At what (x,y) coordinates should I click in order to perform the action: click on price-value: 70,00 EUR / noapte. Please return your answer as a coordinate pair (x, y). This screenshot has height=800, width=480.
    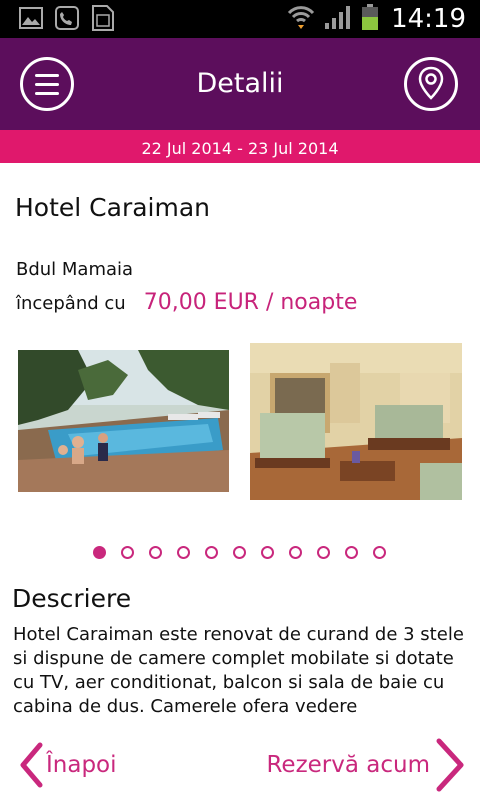
    Looking at the image, I should click on (250, 302).